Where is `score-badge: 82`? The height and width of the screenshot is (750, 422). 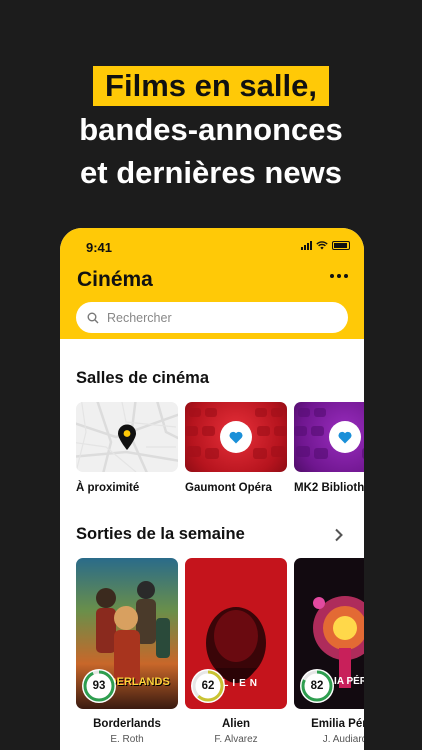
score-badge: 82 is located at coordinates (317, 686).